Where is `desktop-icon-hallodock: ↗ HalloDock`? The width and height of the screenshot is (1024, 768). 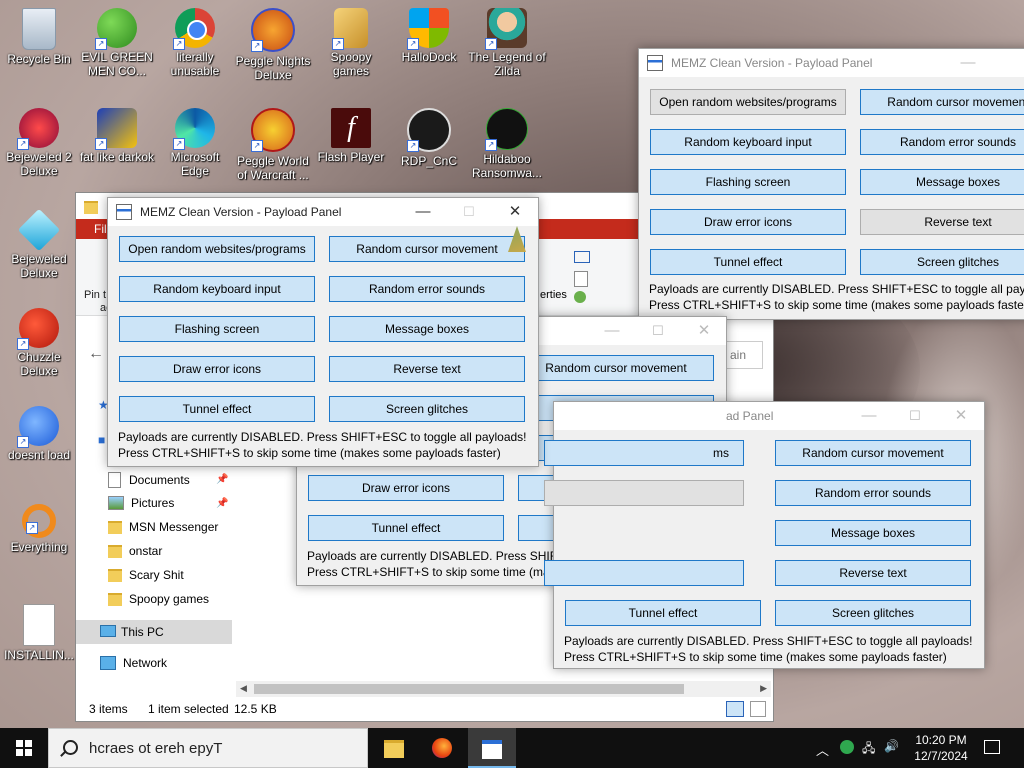 desktop-icon-hallodock: ↗ HalloDock is located at coordinates (429, 36).